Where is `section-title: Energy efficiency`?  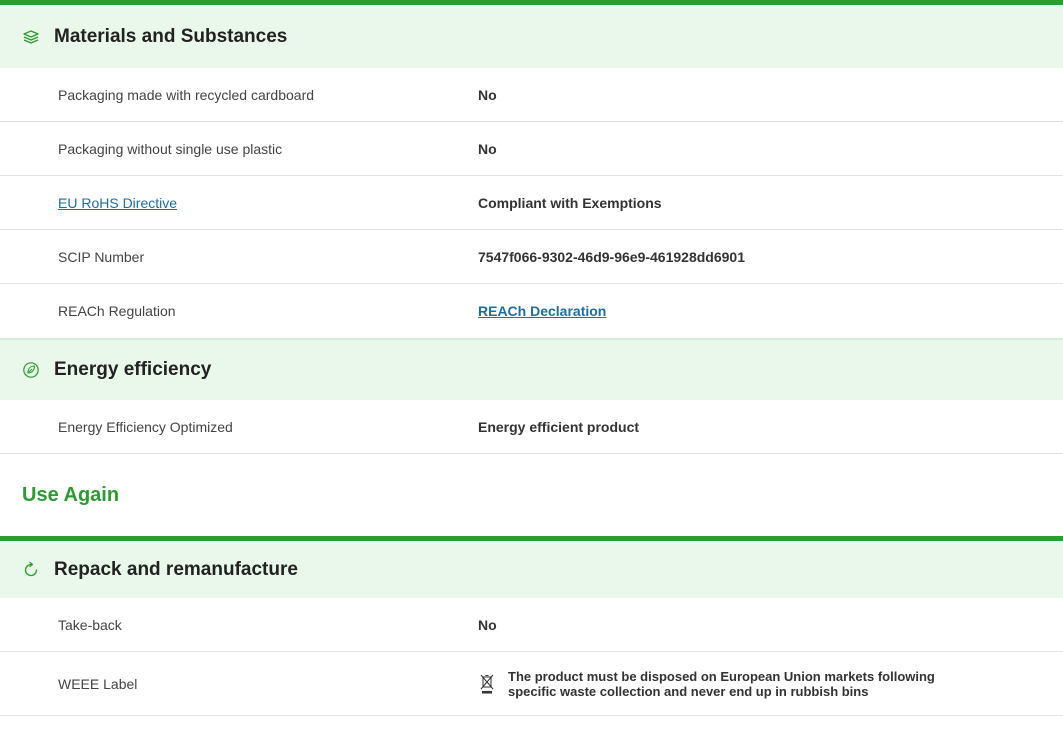
section-title: Energy efficiency is located at coordinates (133, 369).